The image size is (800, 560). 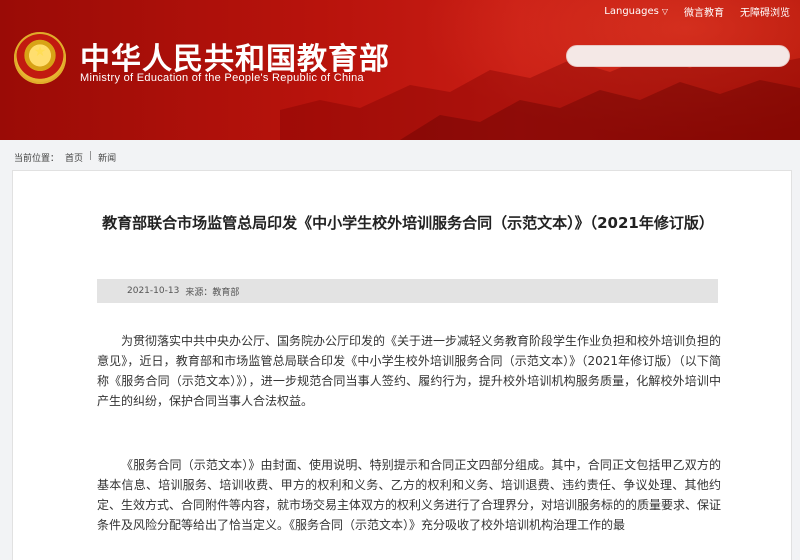 What do you see at coordinates (631, 11) in the screenshot?
I see `languages-label: Languages` at bounding box center [631, 11].